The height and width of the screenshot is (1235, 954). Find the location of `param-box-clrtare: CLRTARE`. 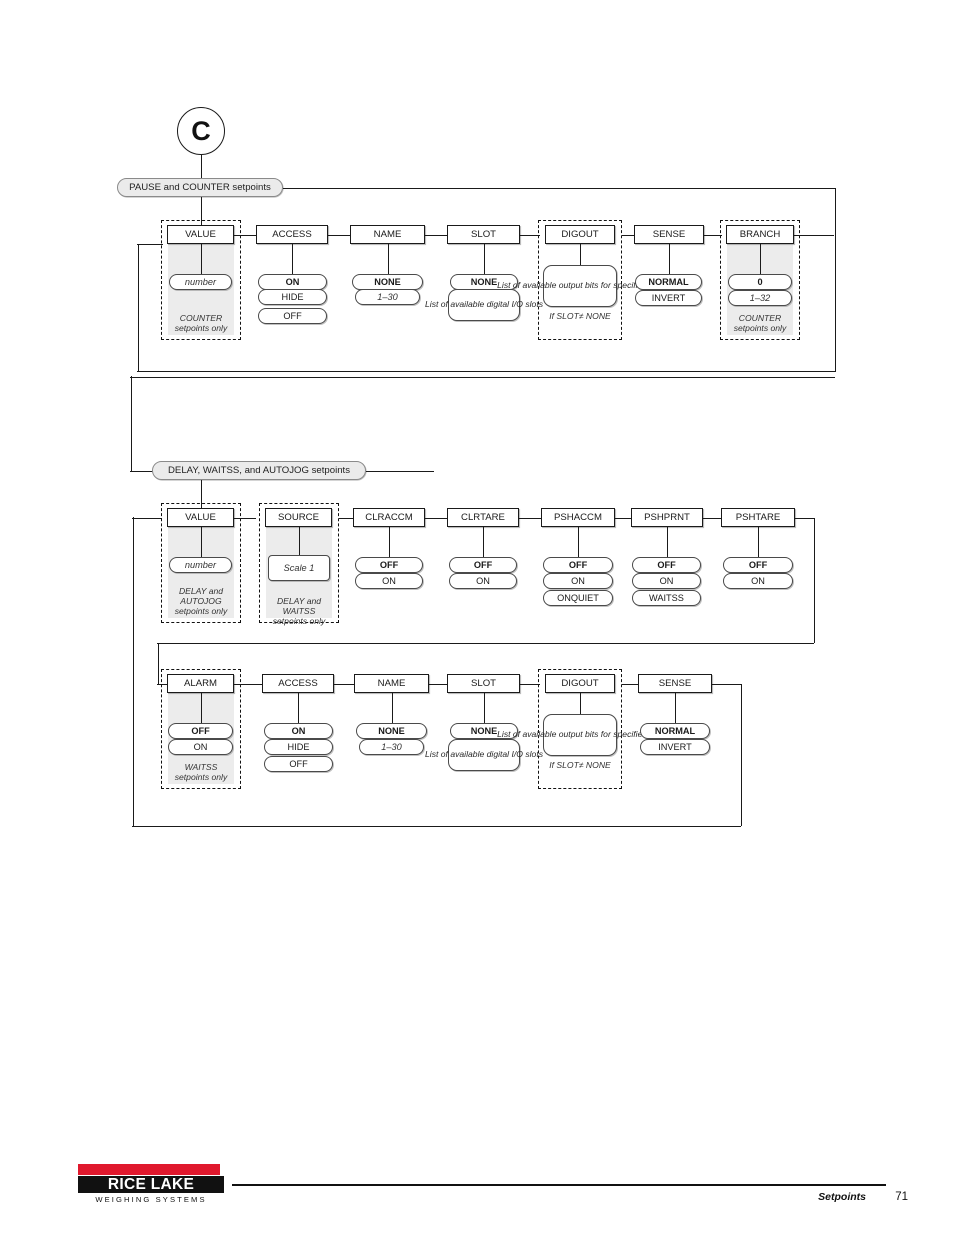

param-box-clrtare: CLRTARE is located at coordinates (483, 517).